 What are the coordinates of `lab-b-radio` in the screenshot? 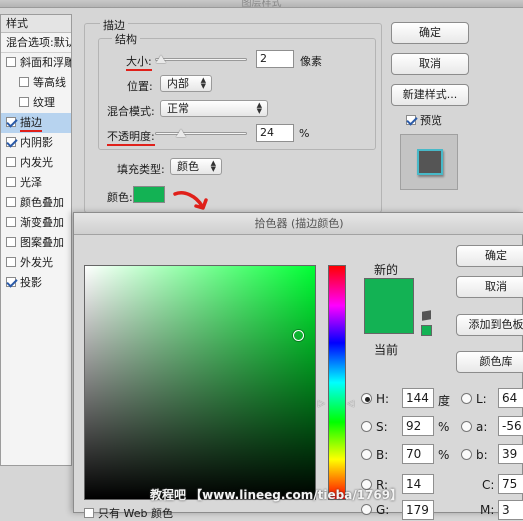 It's located at (466, 454).